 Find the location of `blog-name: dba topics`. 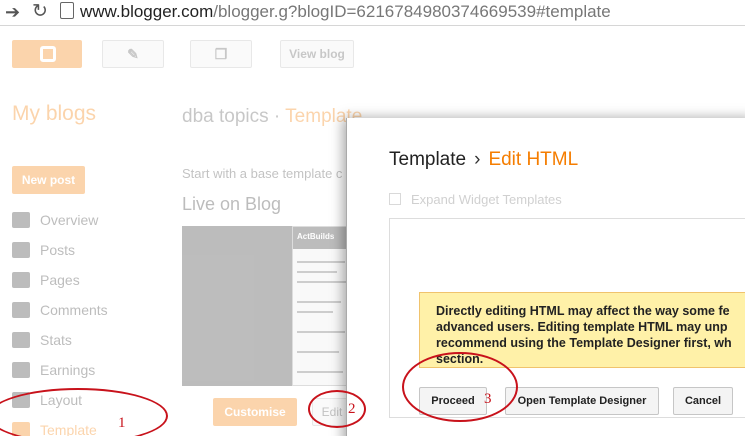

blog-name: dba topics is located at coordinates (225, 116).